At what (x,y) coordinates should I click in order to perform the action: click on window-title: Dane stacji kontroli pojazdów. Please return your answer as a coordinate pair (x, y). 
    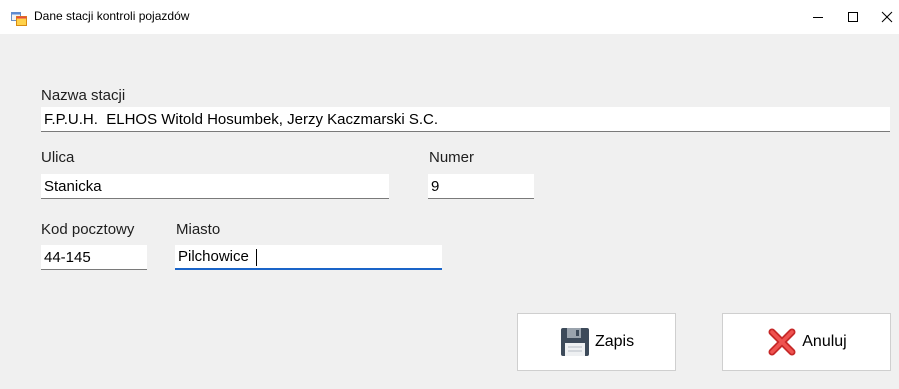
    Looking at the image, I should click on (112, 16).